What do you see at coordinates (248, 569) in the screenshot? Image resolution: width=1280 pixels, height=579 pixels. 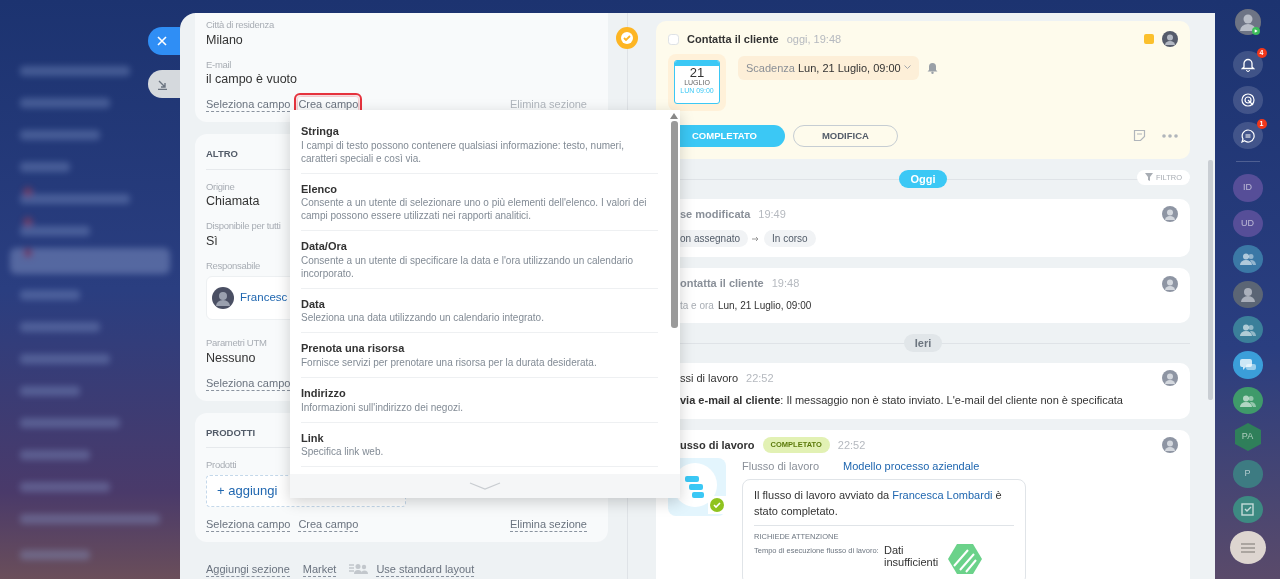 I see `footer-link: Aggiungi sezione` at bounding box center [248, 569].